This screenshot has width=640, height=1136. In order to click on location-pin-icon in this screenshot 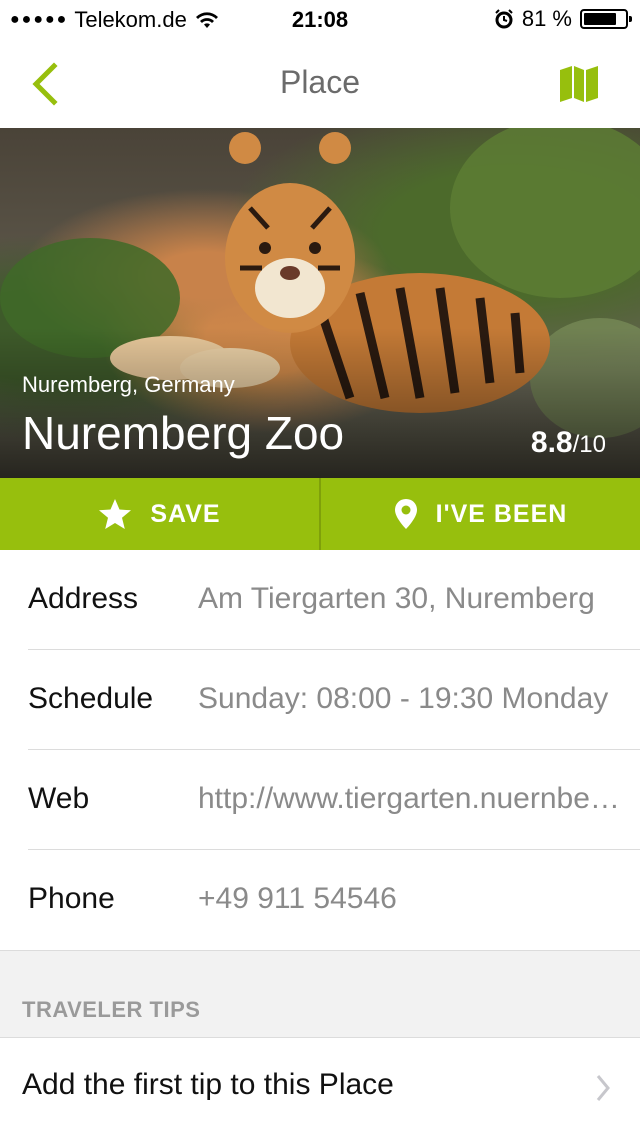, I will do `click(405, 514)`.